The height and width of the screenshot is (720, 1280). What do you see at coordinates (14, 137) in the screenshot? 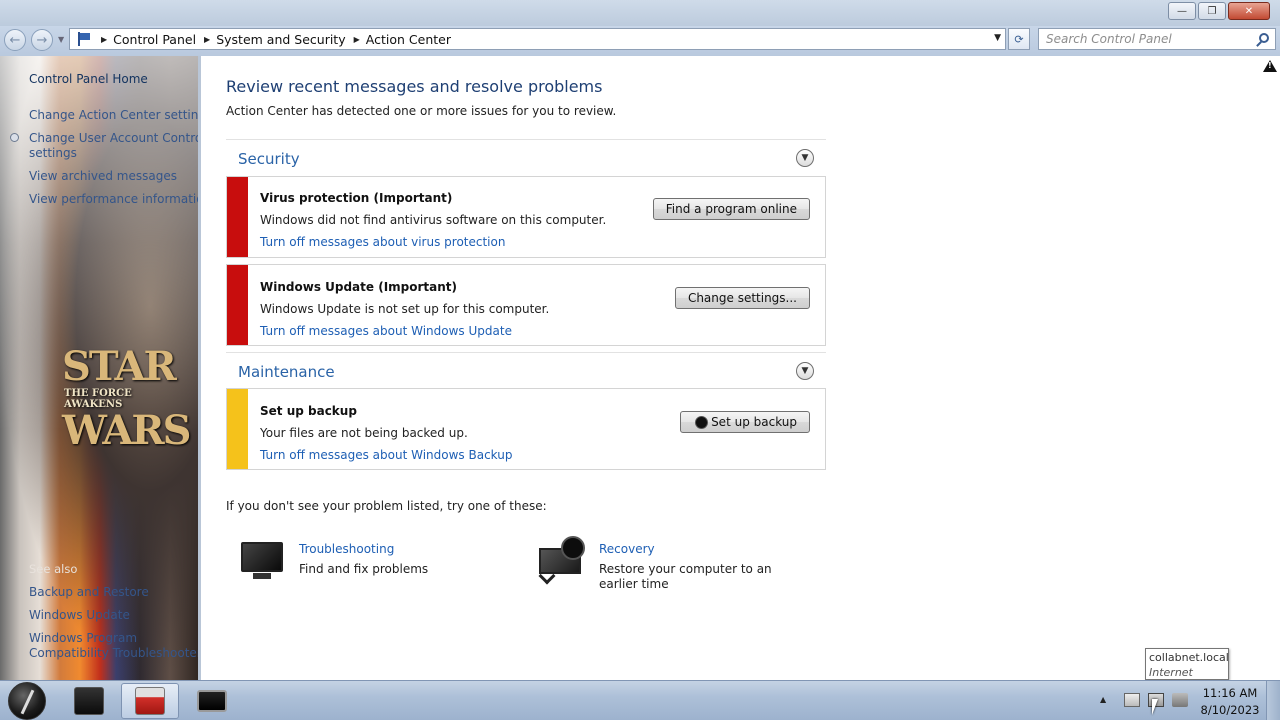
I see `uac-shield-icon` at bounding box center [14, 137].